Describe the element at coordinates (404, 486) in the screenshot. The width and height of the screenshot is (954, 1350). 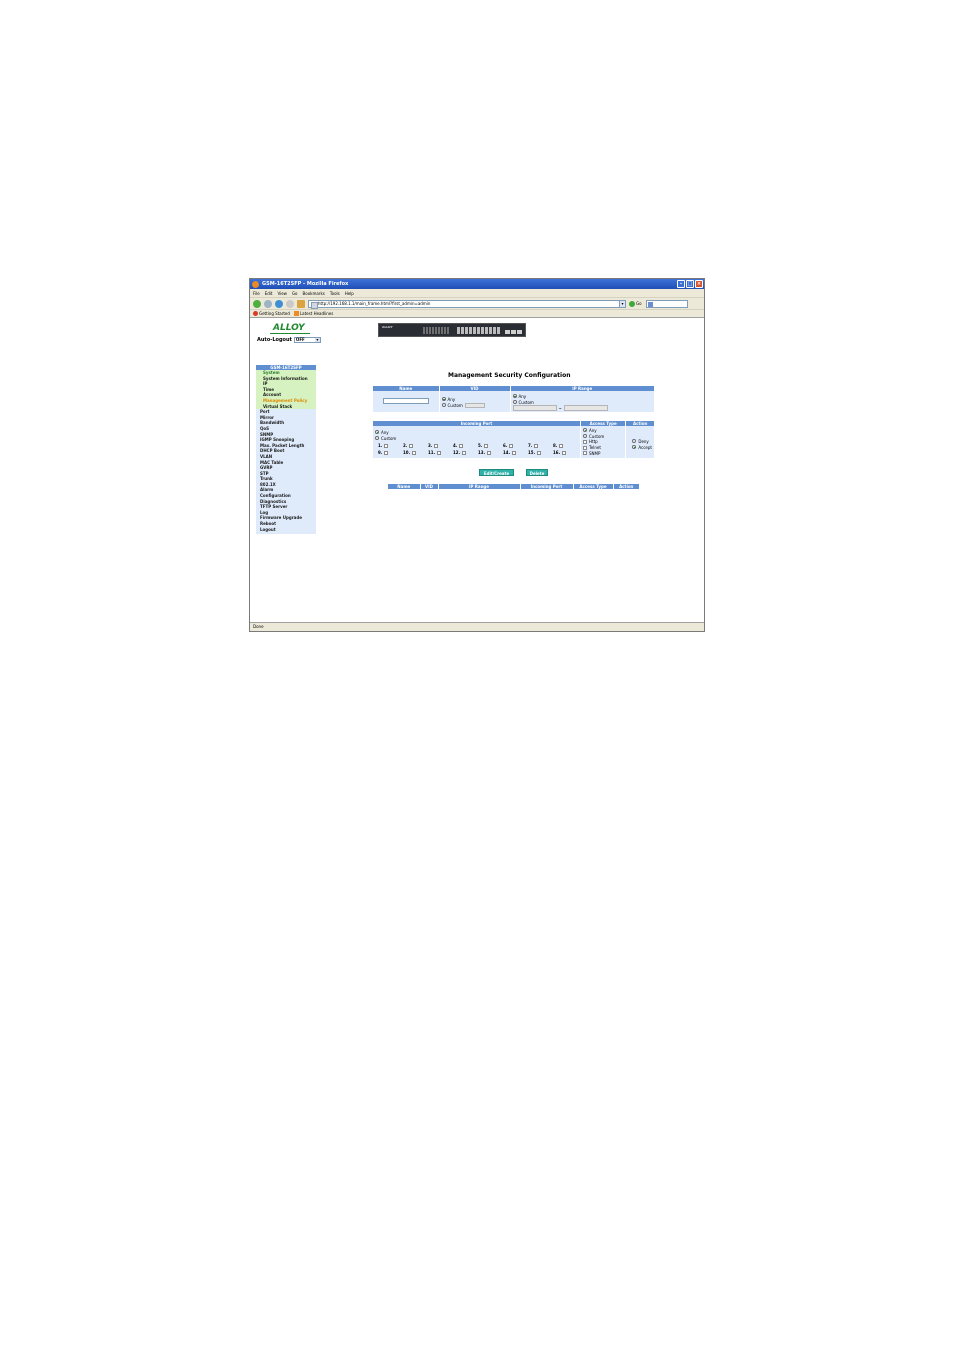
I see `list-header-name: Name` at that location.